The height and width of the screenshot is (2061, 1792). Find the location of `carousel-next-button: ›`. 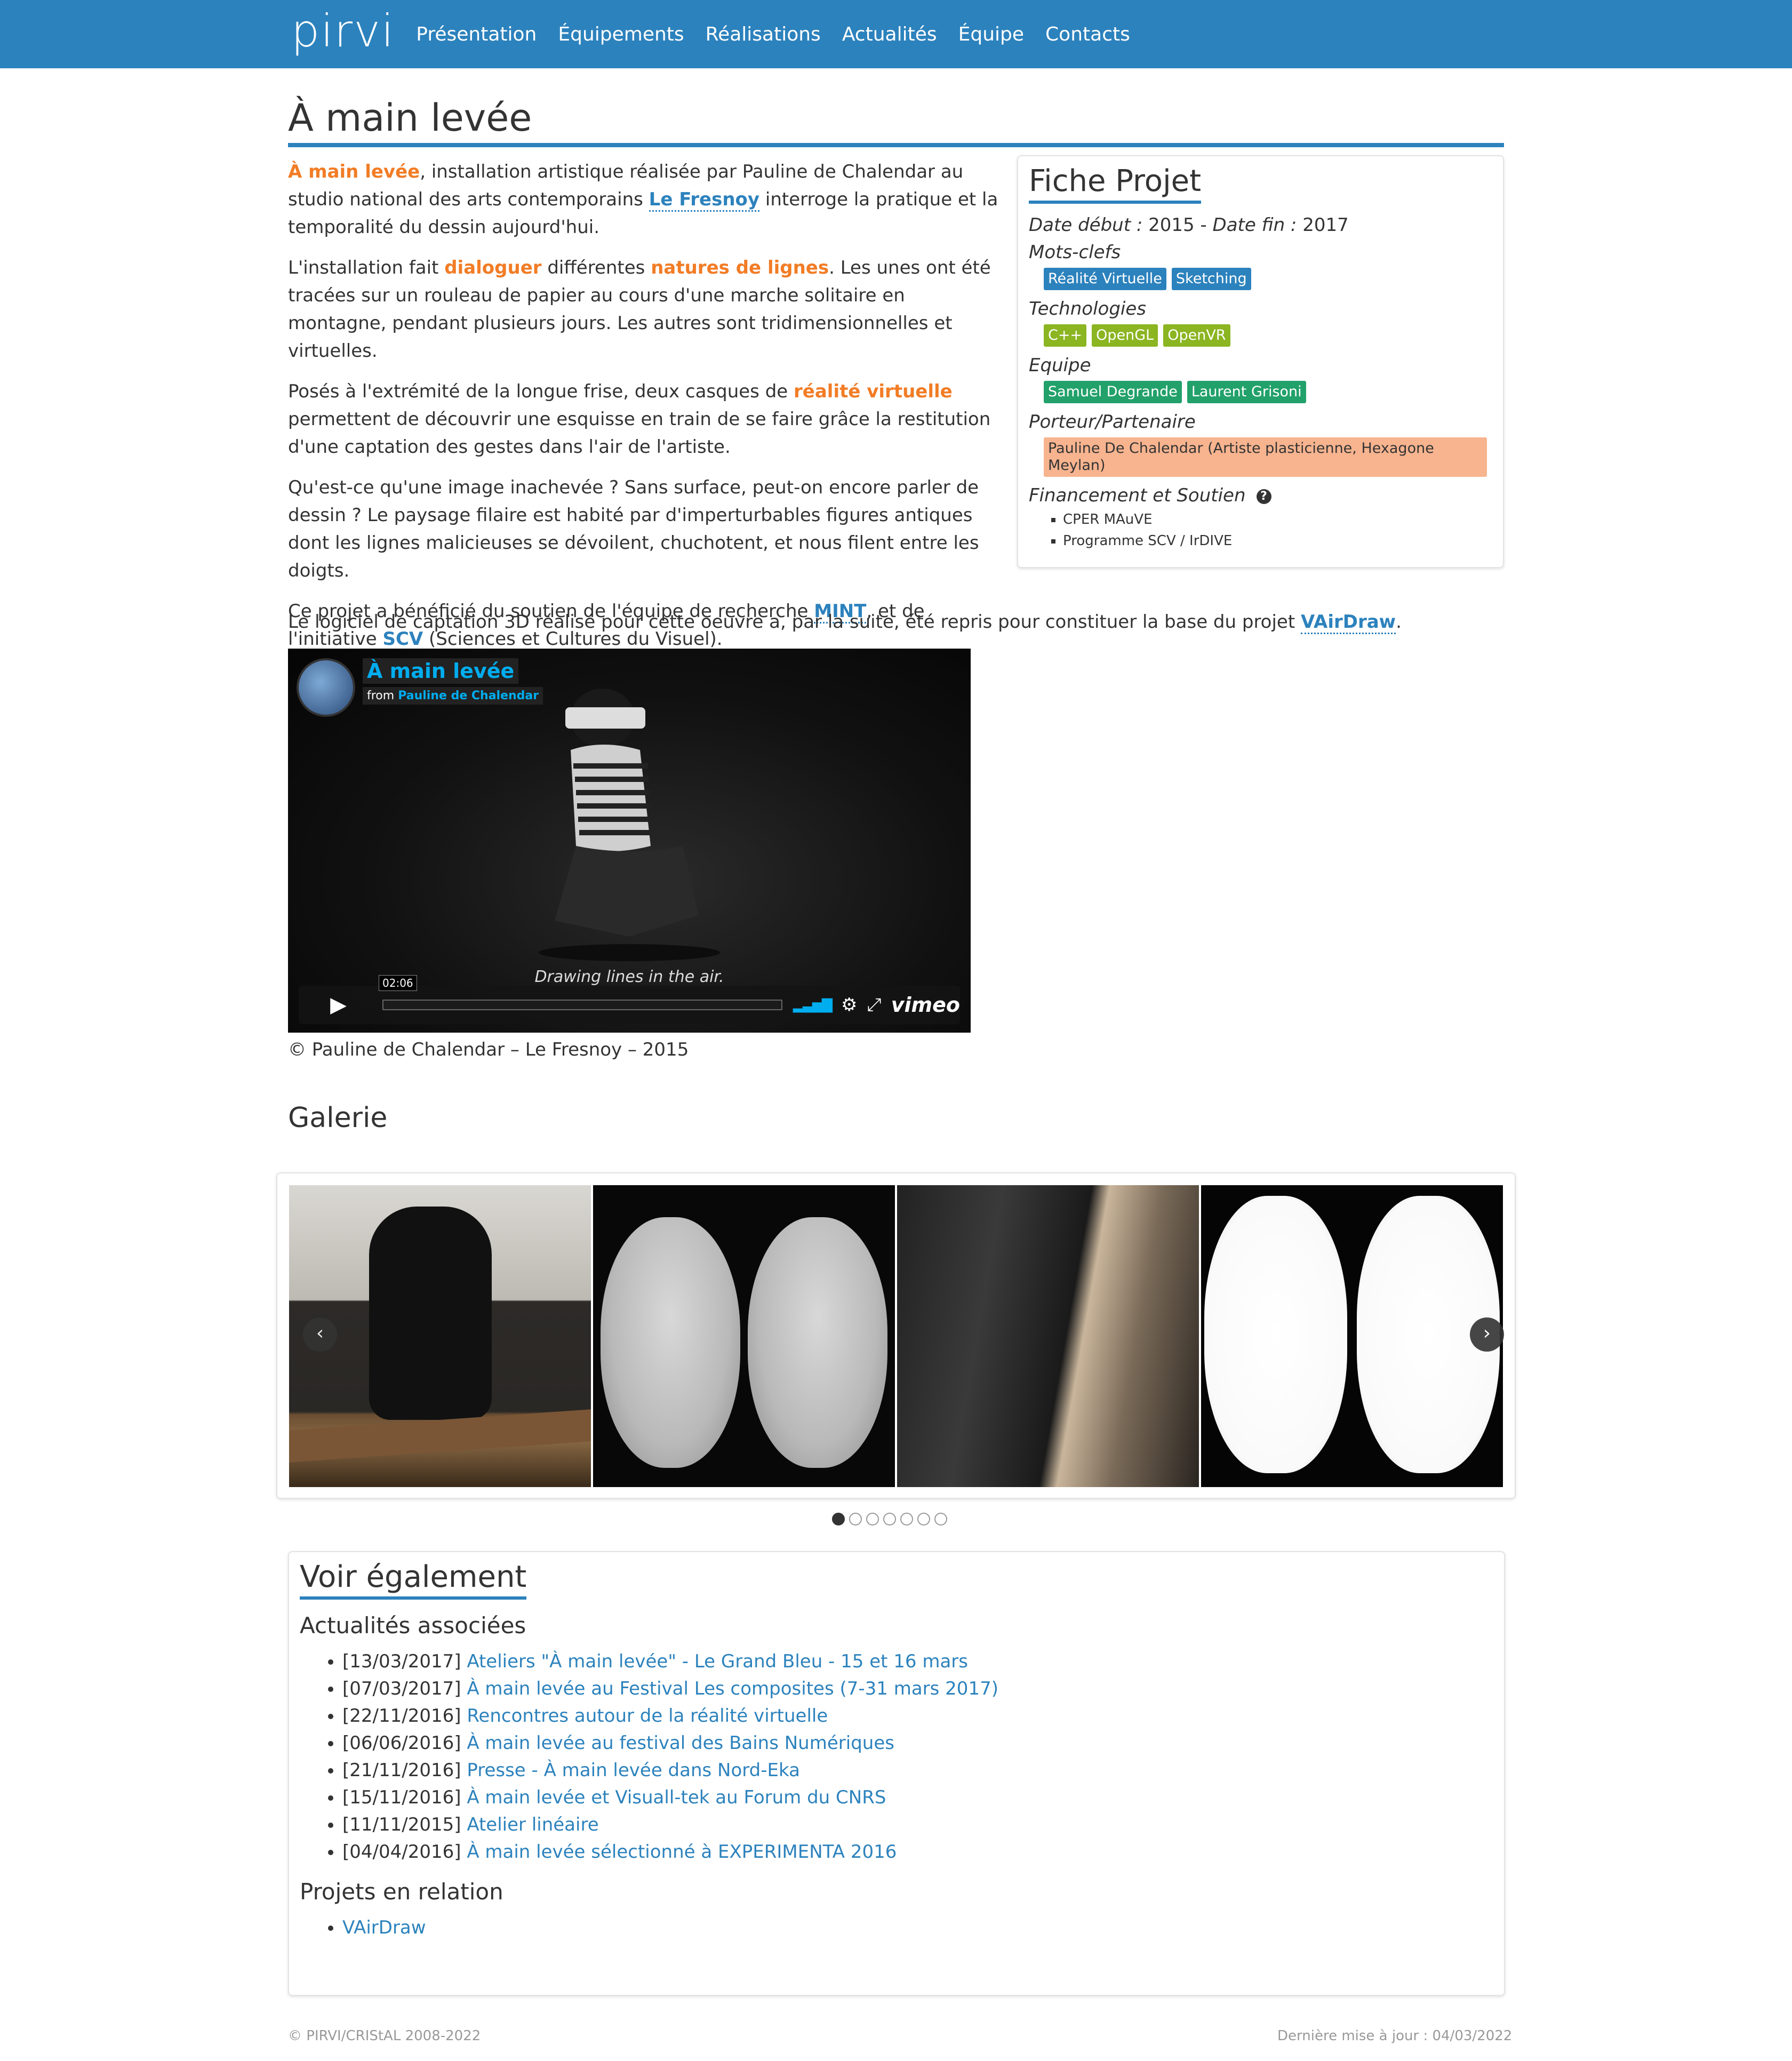

carousel-next-button: › is located at coordinates (1487, 1334).